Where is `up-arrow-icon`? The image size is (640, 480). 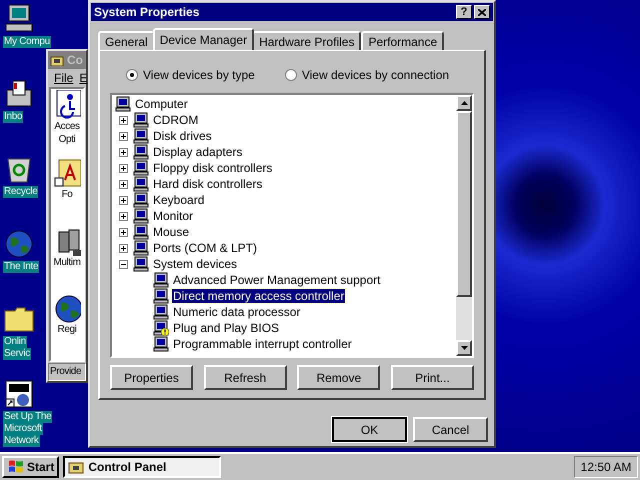 up-arrow-icon is located at coordinates (464, 103).